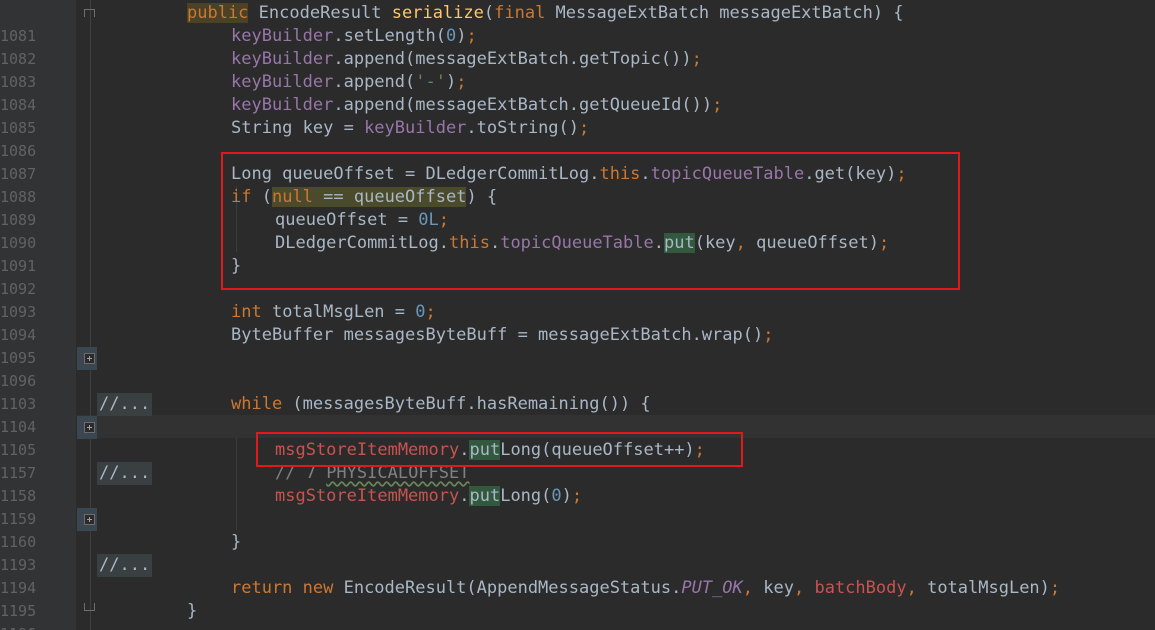 Image resolution: width=1155 pixels, height=630 pixels. Describe the element at coordinates (577, 552) in the screenshot. I see `code-line: 1193 }` at that location.